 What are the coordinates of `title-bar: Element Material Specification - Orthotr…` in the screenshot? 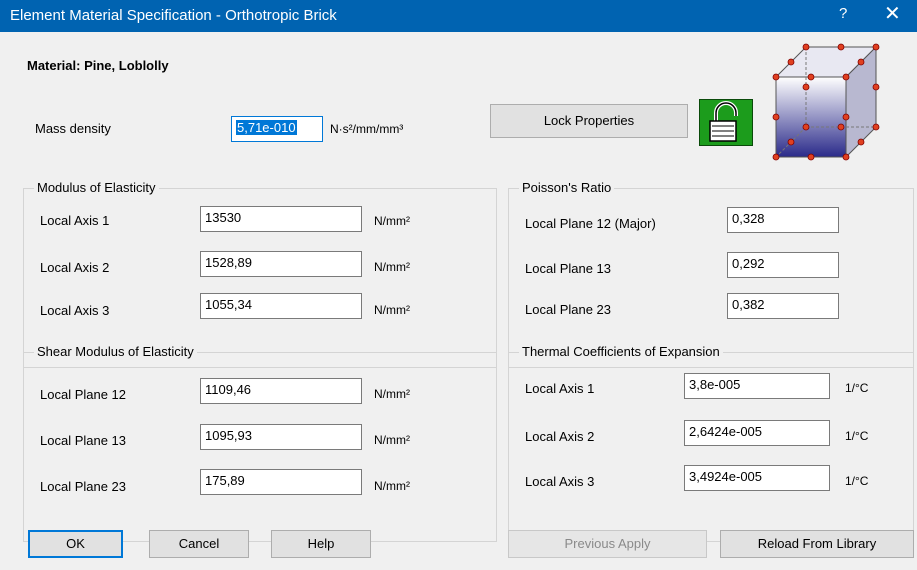 It's located at (458, 16).